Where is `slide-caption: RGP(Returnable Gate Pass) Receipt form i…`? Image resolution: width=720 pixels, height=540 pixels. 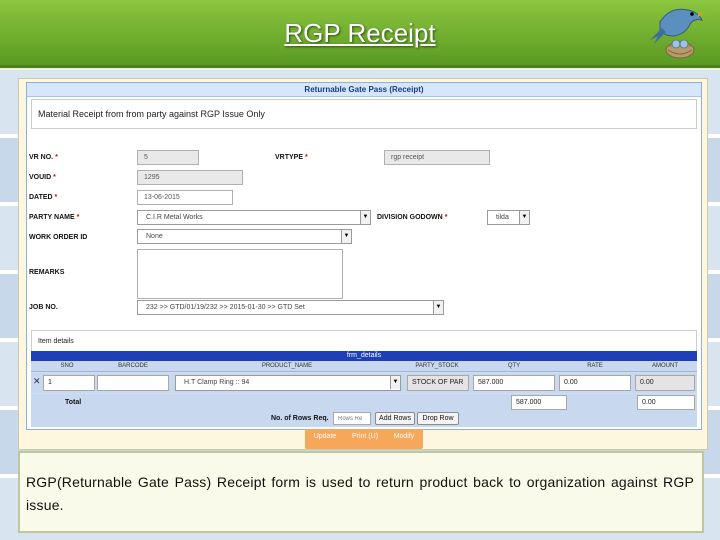
slide-caption: RGP(Returnable Gate Pass) Receipt form i… is located at coordinates (361, 492).